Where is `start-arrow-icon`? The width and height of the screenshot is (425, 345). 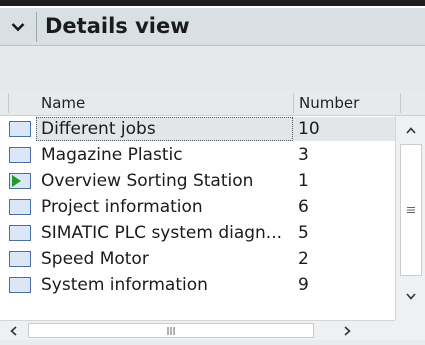 start-arrow-icon is located at coordinates (16, 180).